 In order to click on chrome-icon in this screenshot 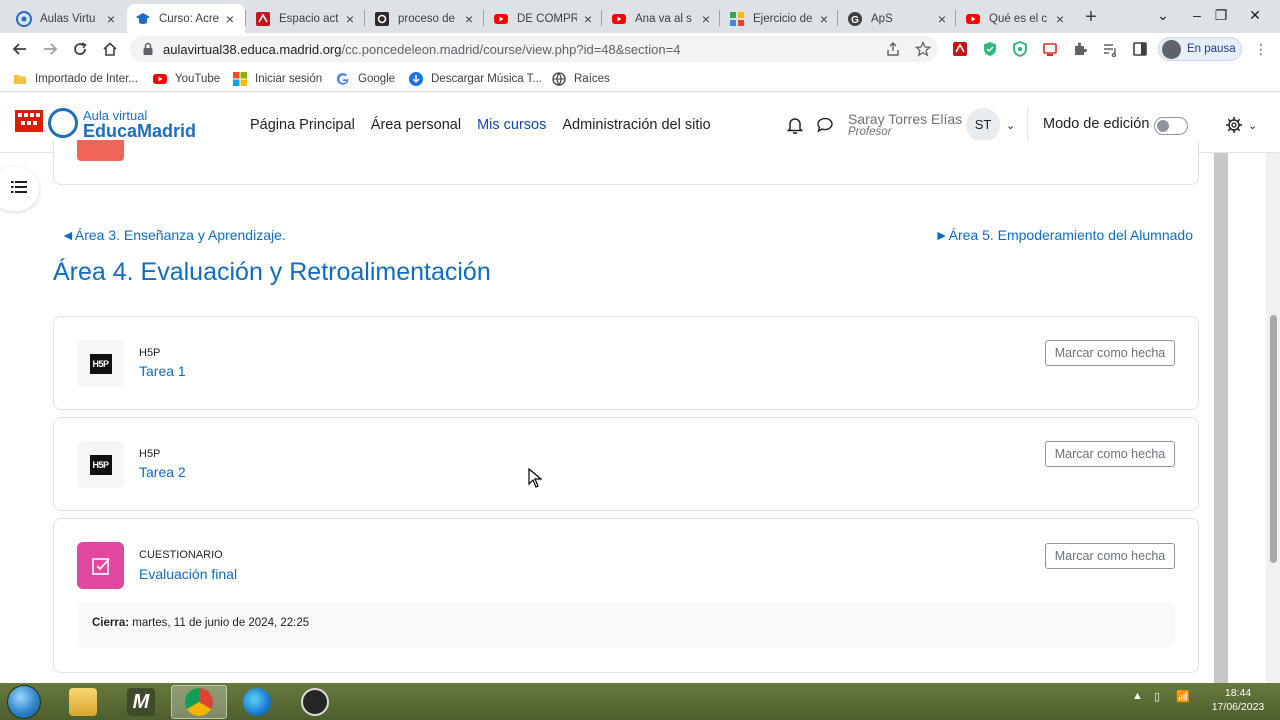, I will do `click(199, 702)`.